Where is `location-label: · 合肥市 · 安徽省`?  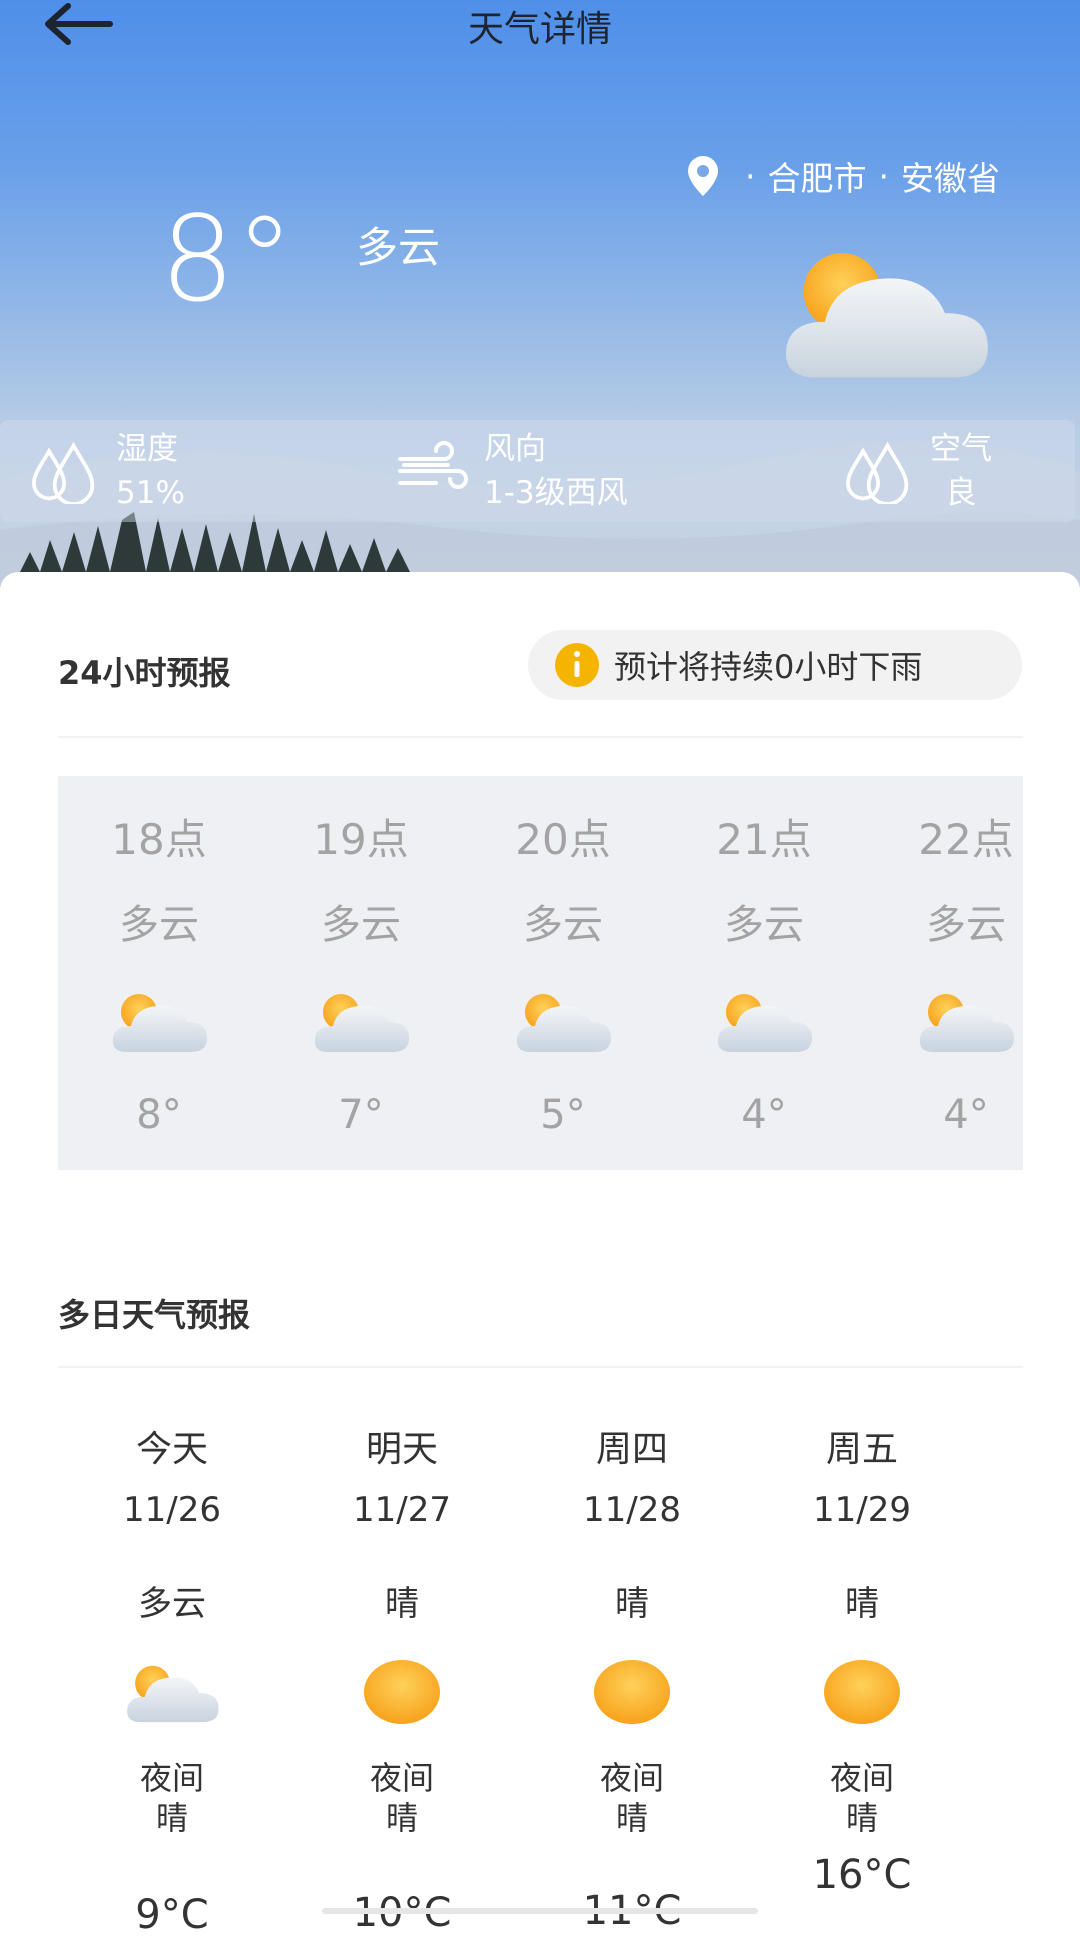 location-label: · 合肥市 · 安徽省 is located at coordinates (842, 176).